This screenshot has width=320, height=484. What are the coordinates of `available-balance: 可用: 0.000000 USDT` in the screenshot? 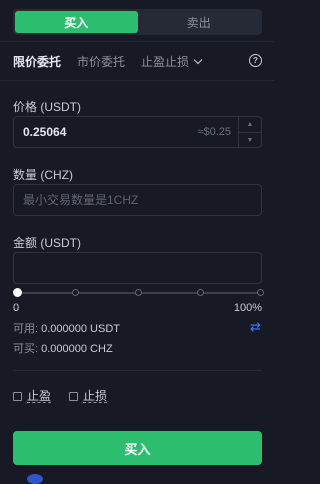 It's located at (66, 328).